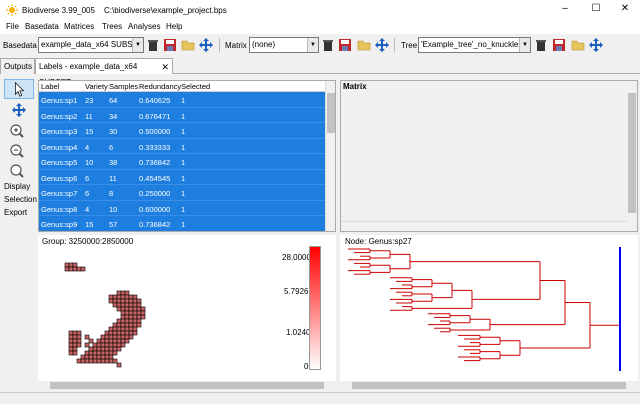  I want to click on selection-button: Selection, so click(20, 199).